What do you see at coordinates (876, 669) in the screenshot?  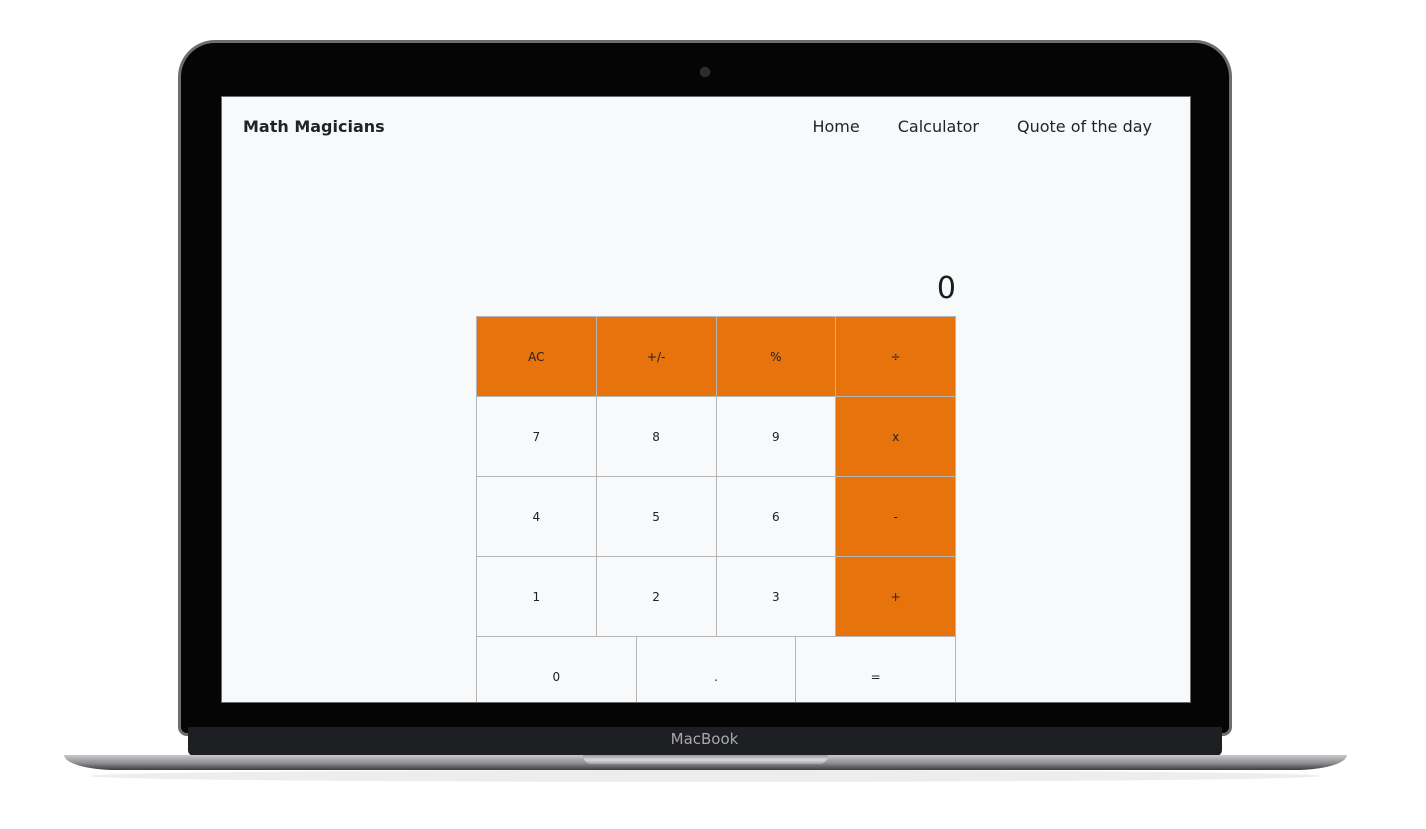 I see `key-equals: =` at bounding box center [876, 669].